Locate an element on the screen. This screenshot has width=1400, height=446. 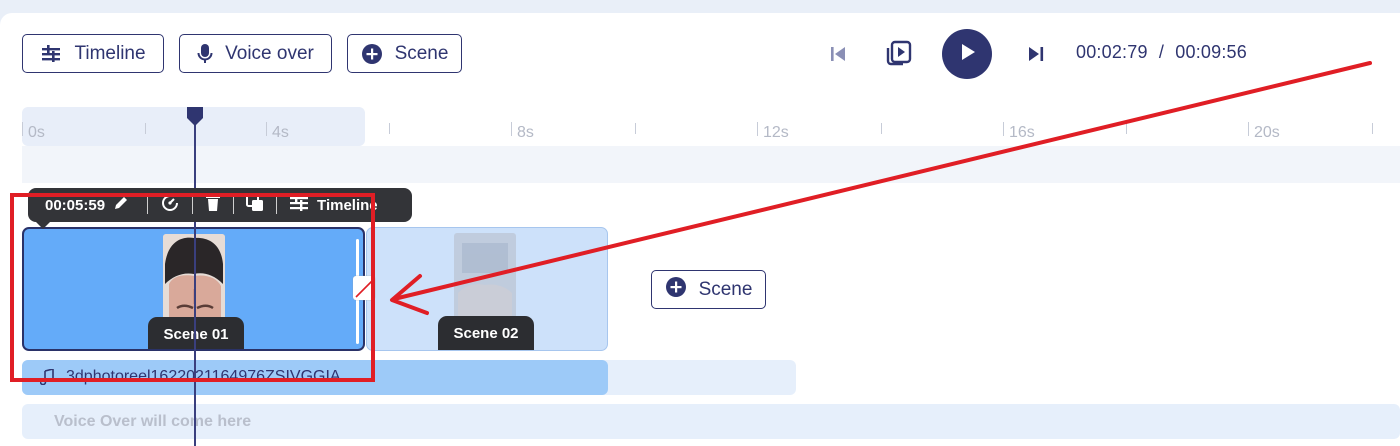
playback-time: 00:02:79 / 00:09:56 is located at coordinates (1161, 52).